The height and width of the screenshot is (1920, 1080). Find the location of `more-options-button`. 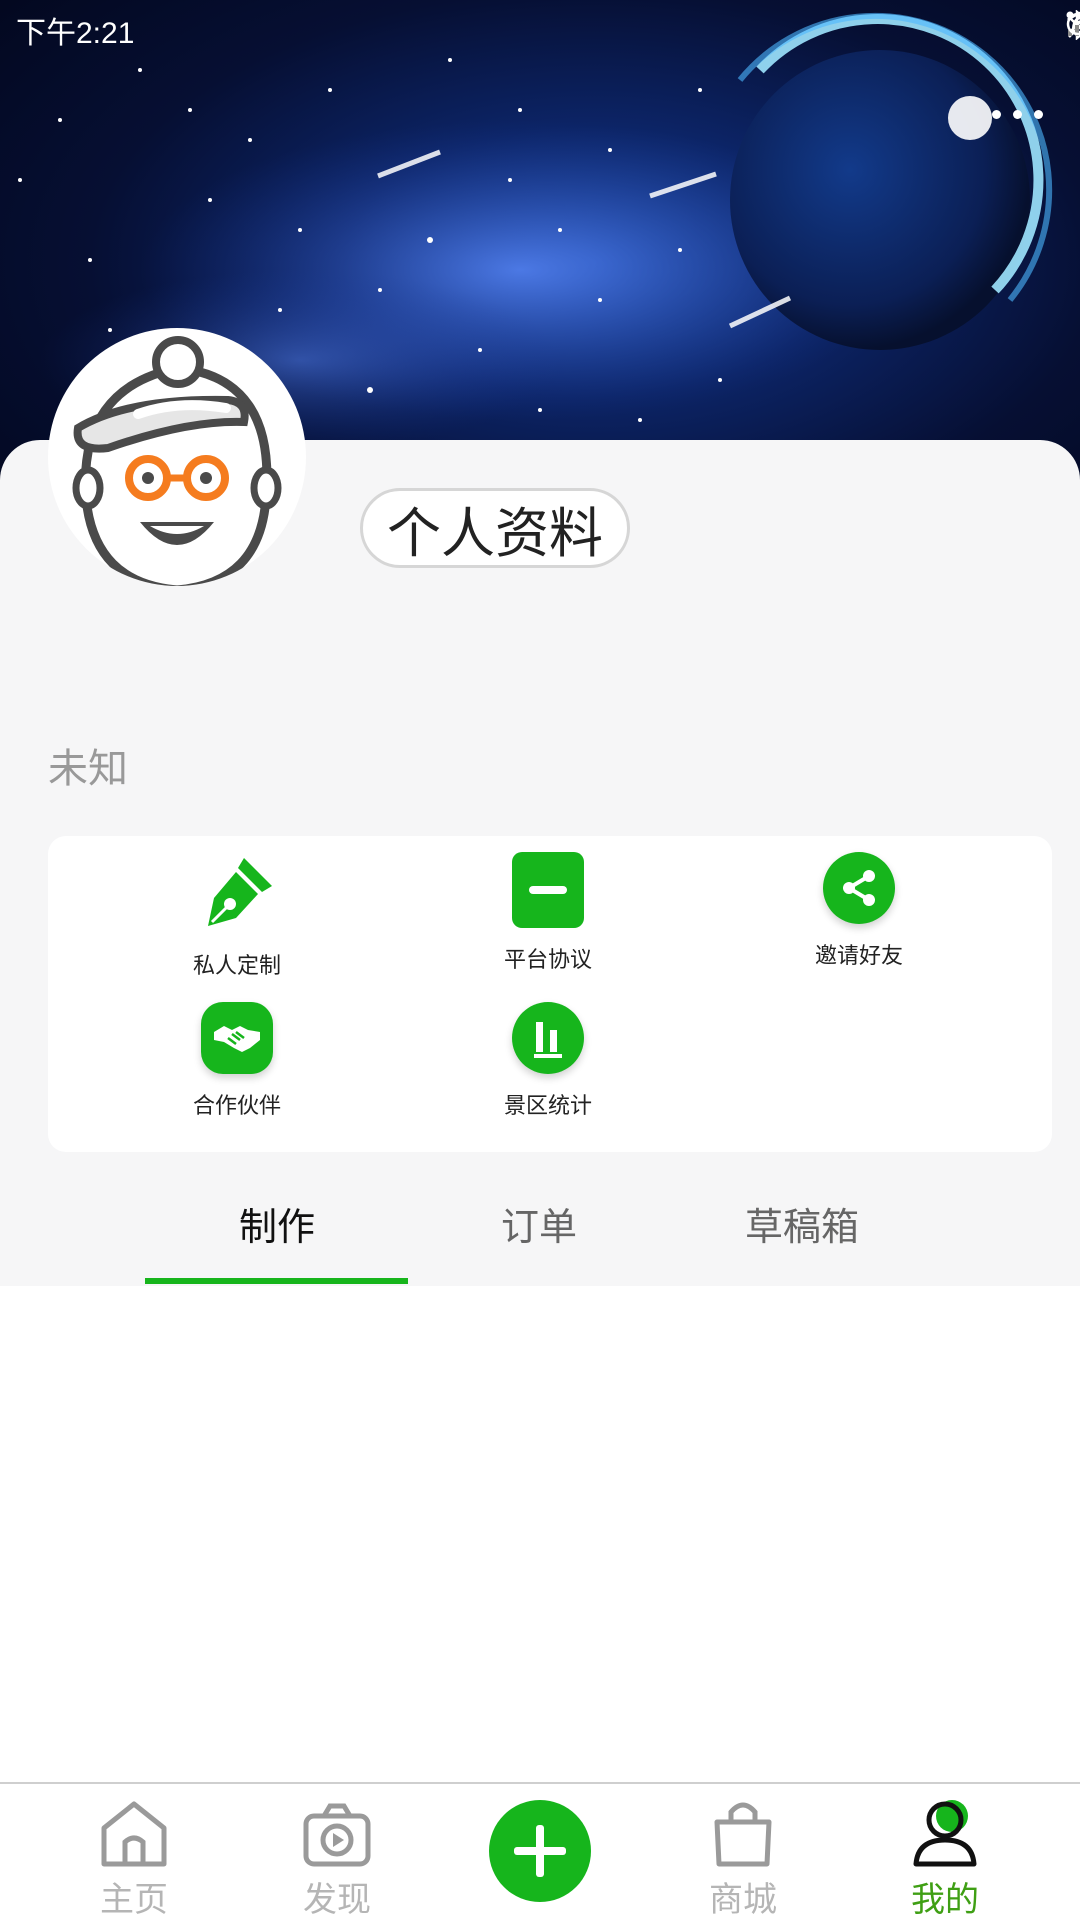

more-options-button is located at coordinates (1017, 114).